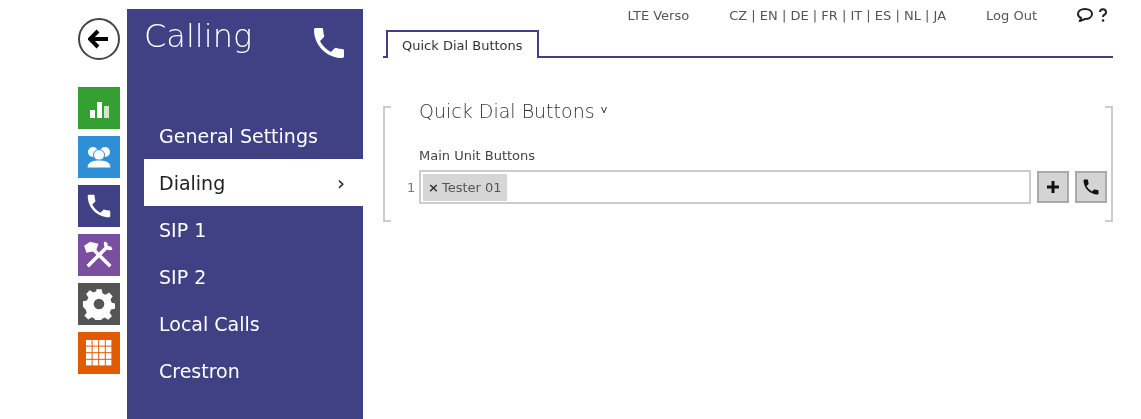 The image size is (1141, 419). I want to click on tag-label: Tester 01, so click(471, 187).